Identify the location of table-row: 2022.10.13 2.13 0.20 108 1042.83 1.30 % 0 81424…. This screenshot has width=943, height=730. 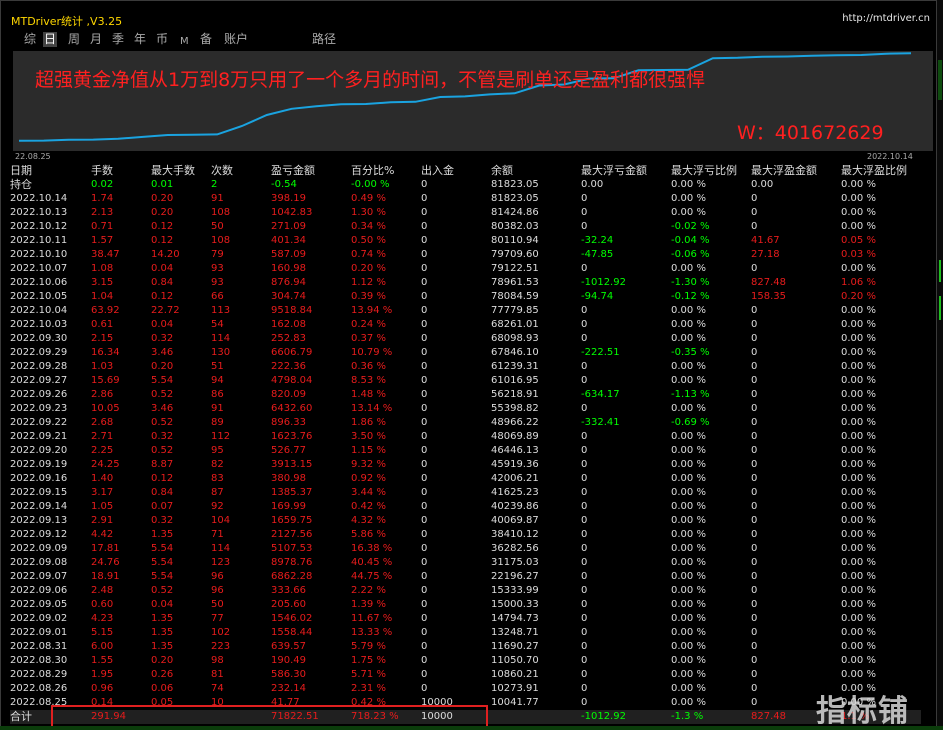
(465, 213).